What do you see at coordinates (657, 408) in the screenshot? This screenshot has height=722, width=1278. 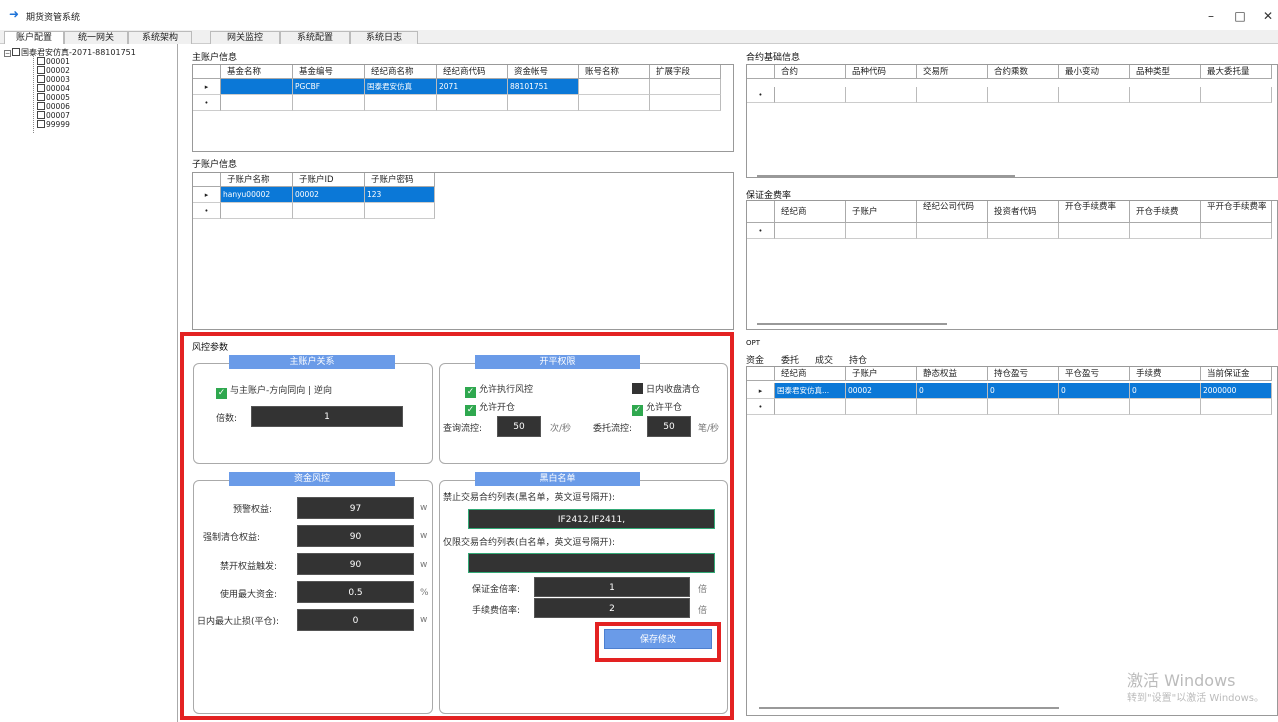 I see `allow-close-checkbox: ✓ 允许平仓` at bounding box center [657, 408].